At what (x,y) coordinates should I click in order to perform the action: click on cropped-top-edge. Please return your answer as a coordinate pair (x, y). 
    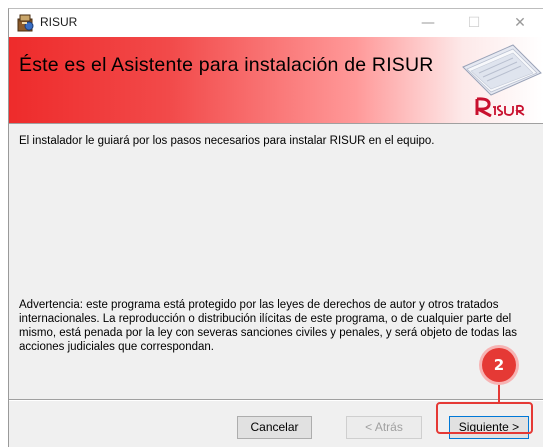
    Looking at the image, I should click on (91, 3).